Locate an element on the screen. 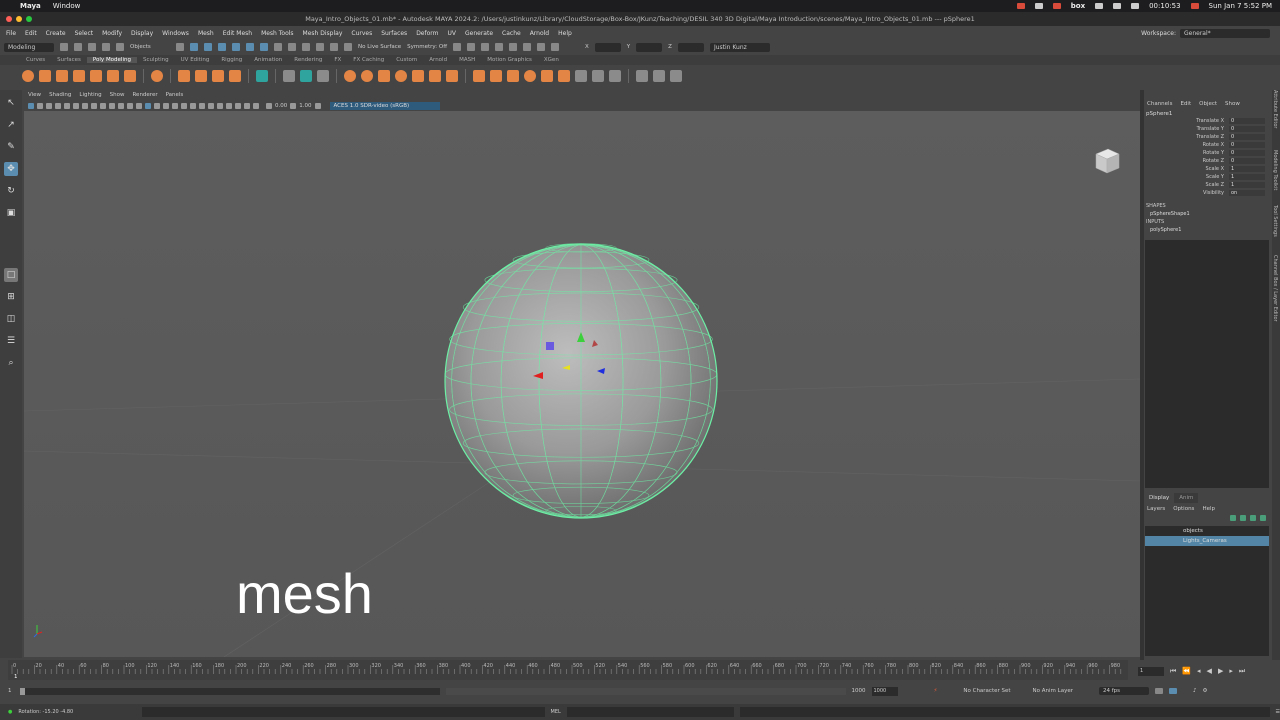 The height and width of the screenshot is (720, 1280). app-status-icon is located at coordinates (1056, 6).